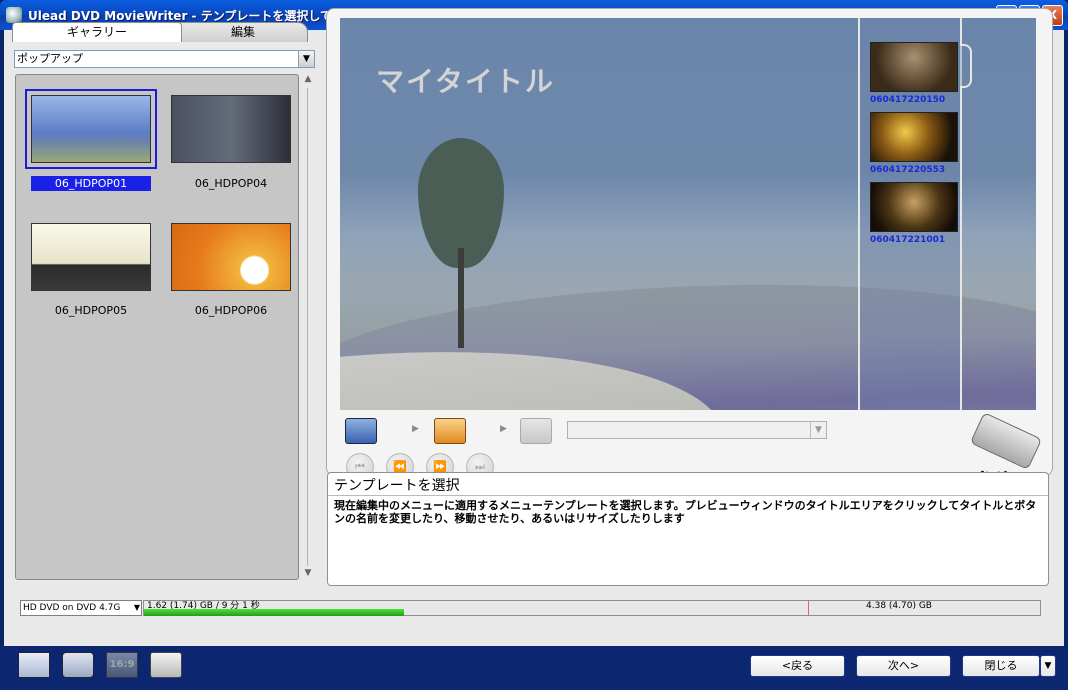 Image resolution: width=1068 pixels, height=690 pixels. I want to click on template-label-1: 06_HDPOP01, so click(91, 183).